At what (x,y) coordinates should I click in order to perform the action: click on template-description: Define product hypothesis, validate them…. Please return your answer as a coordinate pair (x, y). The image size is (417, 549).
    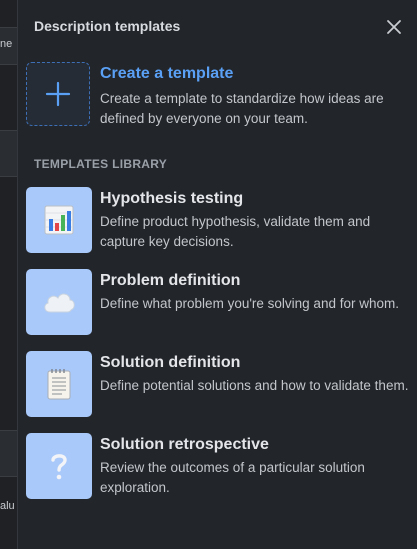
    Looking at the image, I should click on (235, 231).